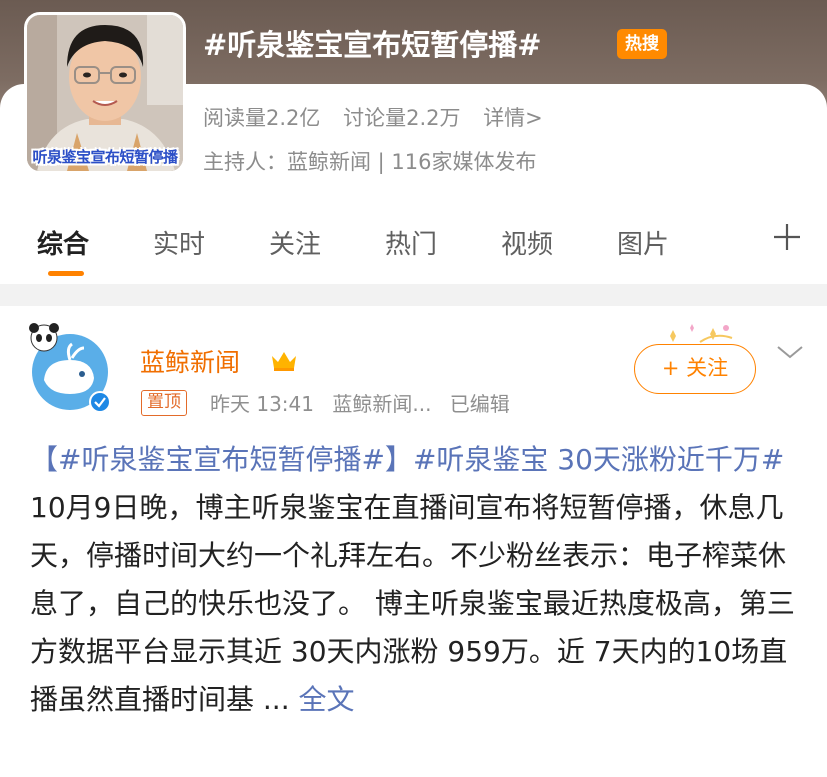  What do you see at coordinates (787, 237) in the screenshot?
I see `add-tab-icon` at bounding box center [787, 237].